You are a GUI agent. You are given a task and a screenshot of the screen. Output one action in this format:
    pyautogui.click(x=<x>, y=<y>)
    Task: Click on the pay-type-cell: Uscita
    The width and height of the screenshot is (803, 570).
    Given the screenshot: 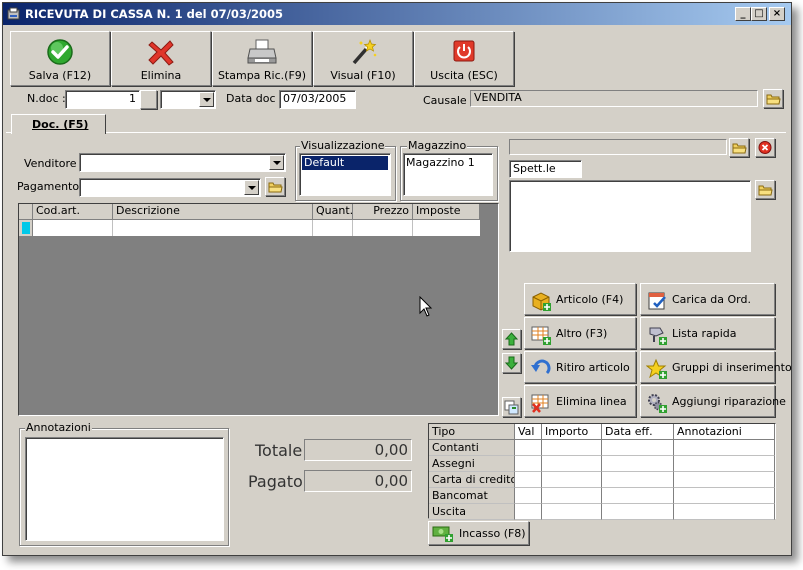 What is the action you would take?
    pyautogui.click(x=472, y=512)
    